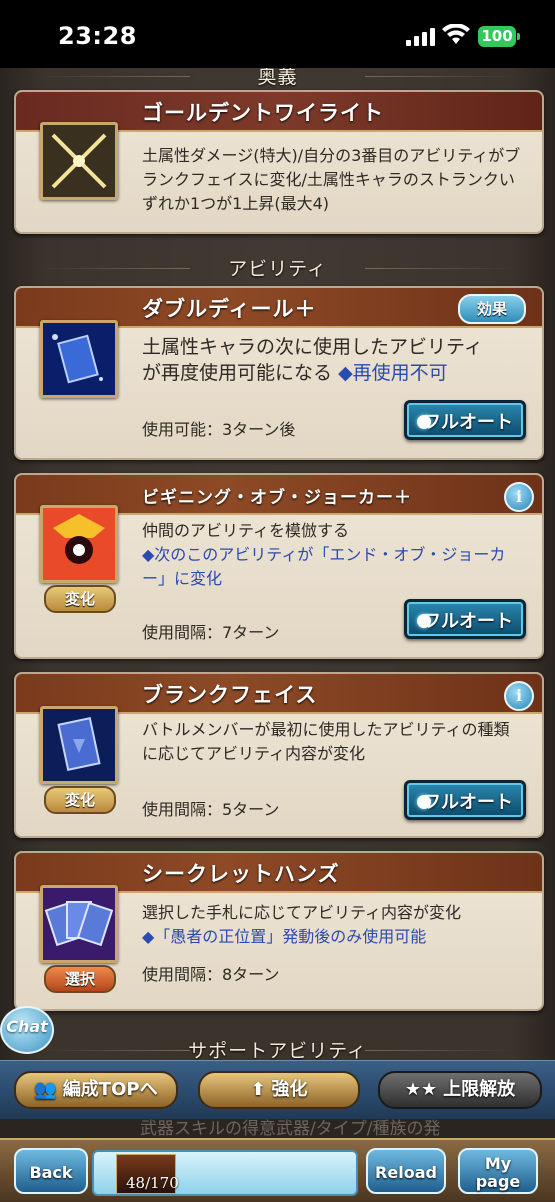  I want to click on party-top-button: 👥 編成TOPへ, so click(96, 1090).